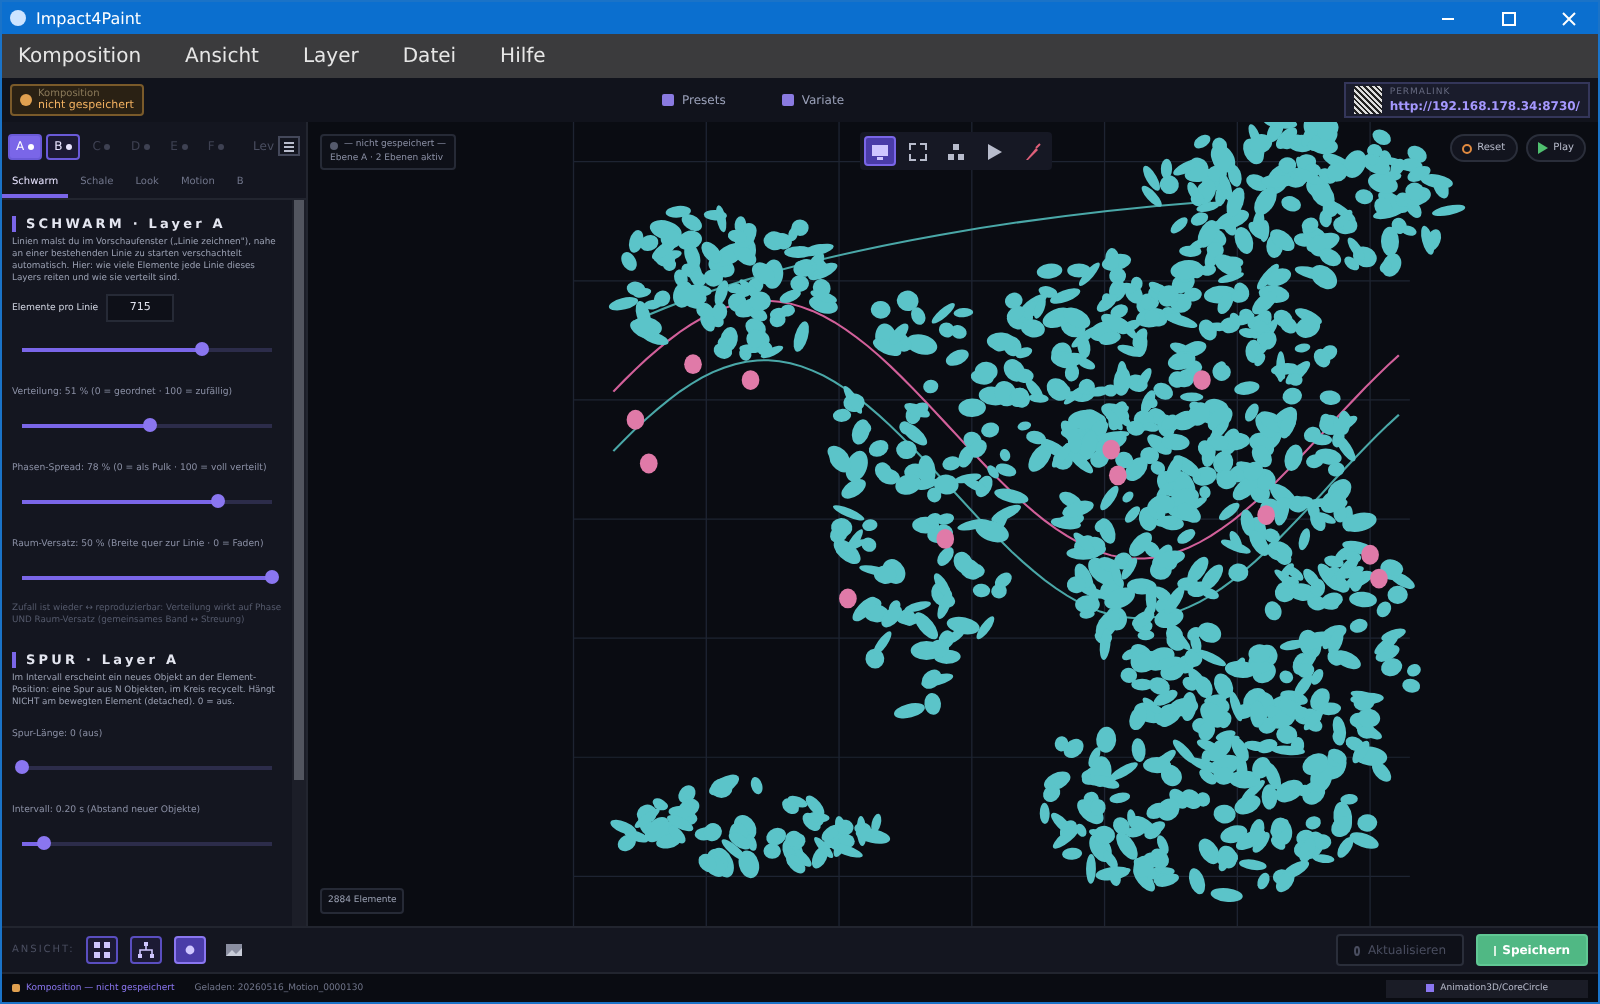  Describe the element at coordinates (1568, 18) in the screenshot. I see `close-icon` at that location.